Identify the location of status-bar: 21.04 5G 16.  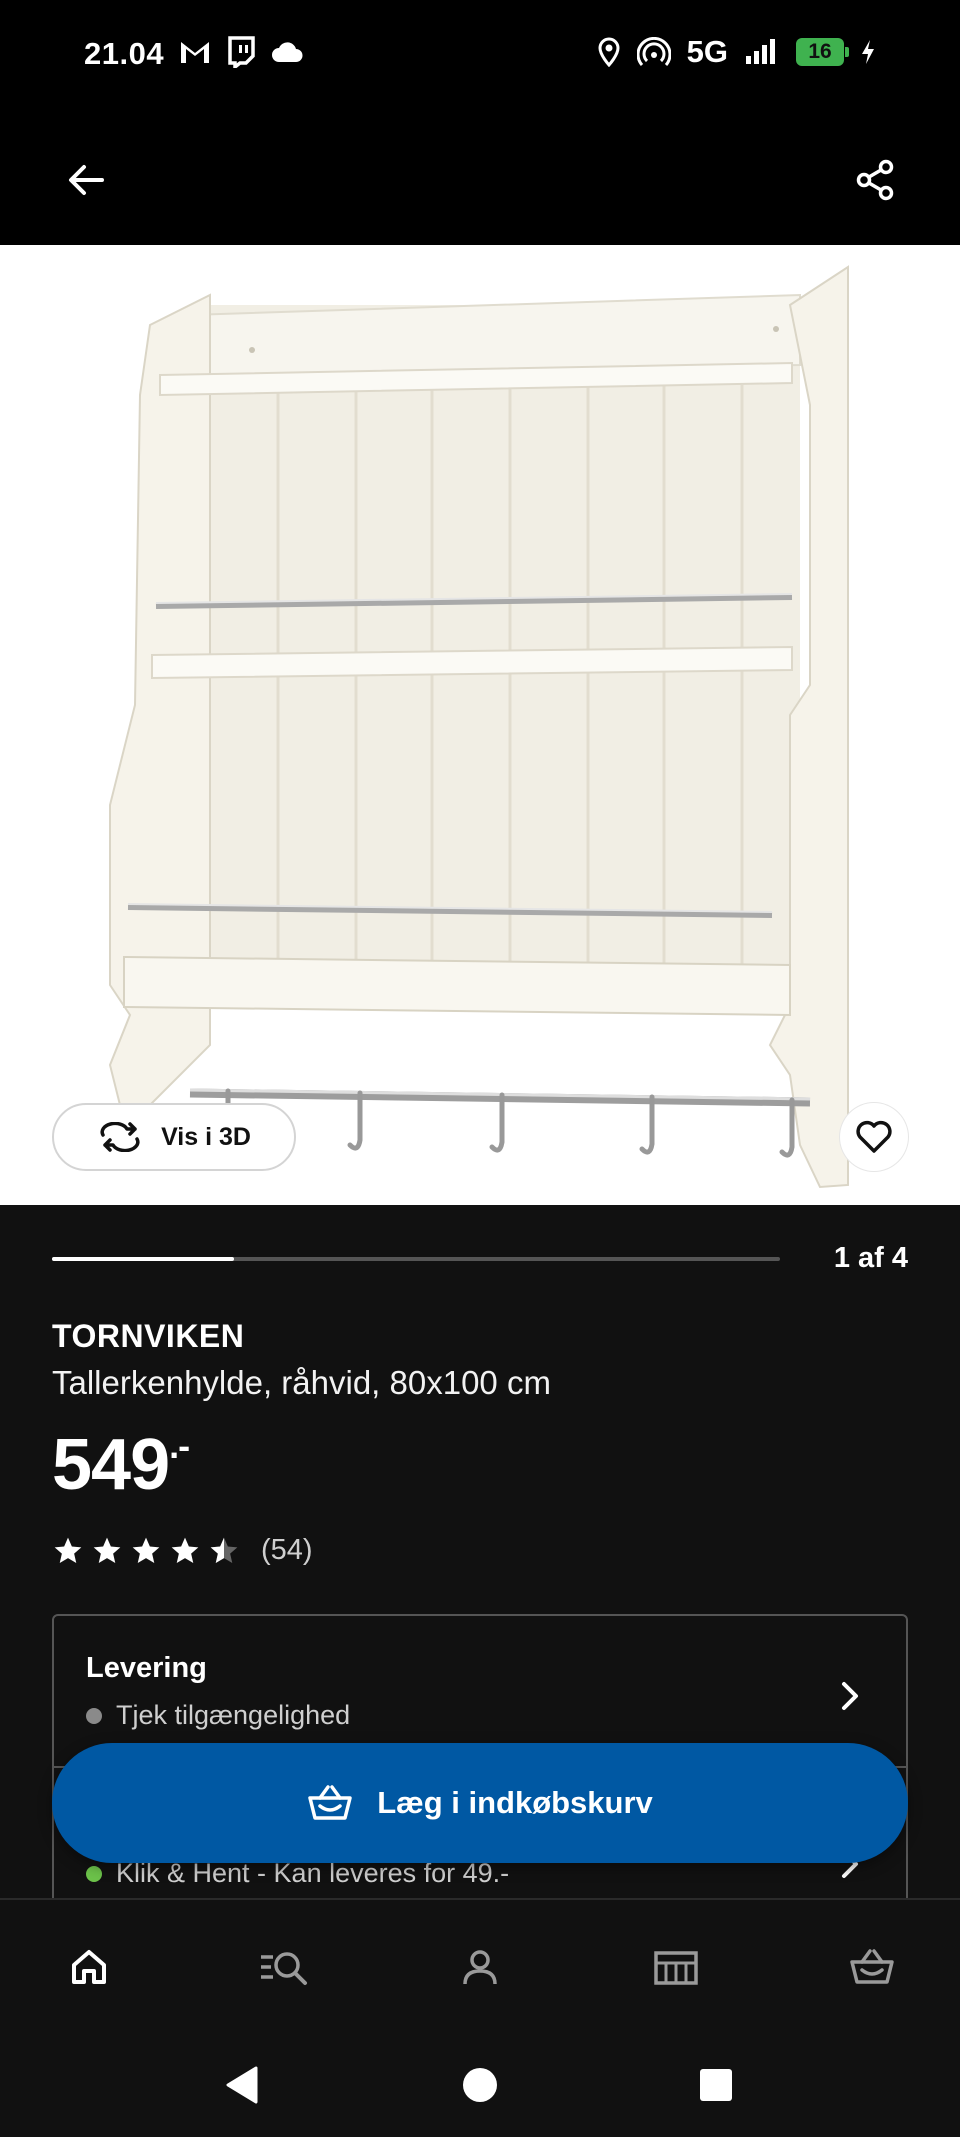
(480, 54).